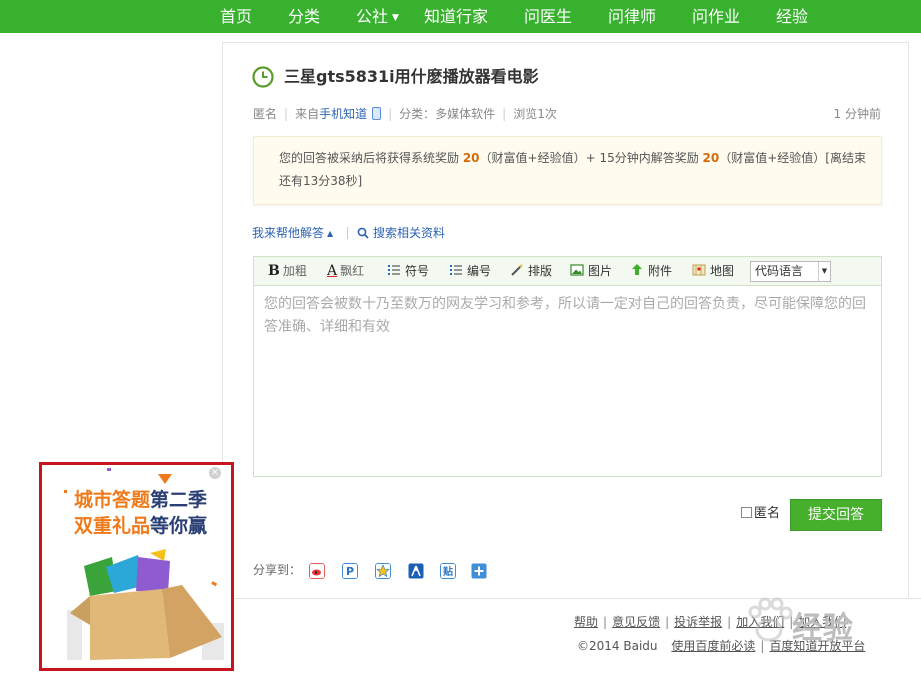  I want to click on text-color-icon: A, so click(332, 271).